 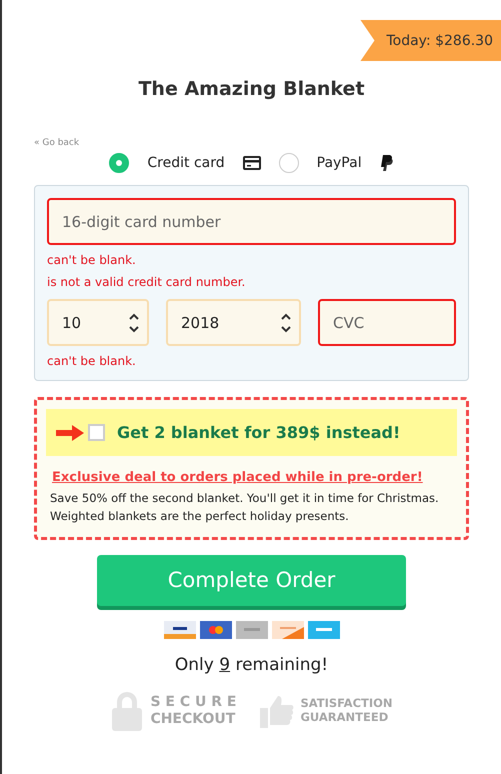 What do you see at coordinates (193, 702) in the screenshot?
I see `trust-badge-text: S E C U R E` at bounding box center [193, 702].